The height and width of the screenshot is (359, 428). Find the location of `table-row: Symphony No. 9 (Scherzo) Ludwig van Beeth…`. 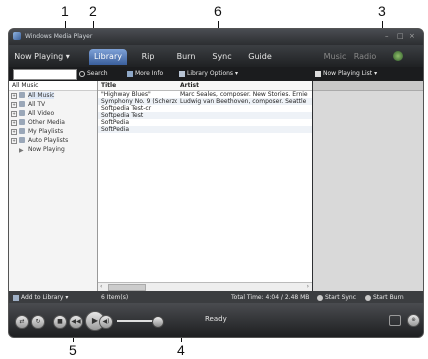

table-row: Symphony No. 9 (Scherzo) Ludwig van Beeth… is located at coordinates (205, 101).